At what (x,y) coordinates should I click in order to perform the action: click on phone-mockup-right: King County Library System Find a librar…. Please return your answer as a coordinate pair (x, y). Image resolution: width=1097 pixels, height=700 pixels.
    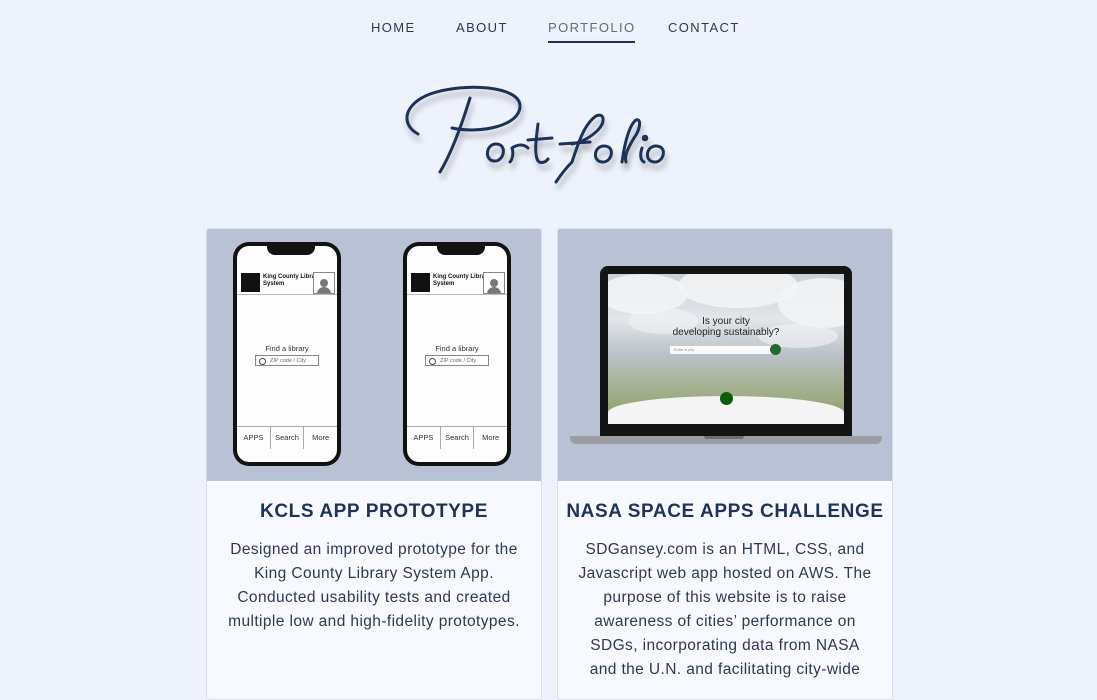
    Looking at the image, I should click on (457, 354).